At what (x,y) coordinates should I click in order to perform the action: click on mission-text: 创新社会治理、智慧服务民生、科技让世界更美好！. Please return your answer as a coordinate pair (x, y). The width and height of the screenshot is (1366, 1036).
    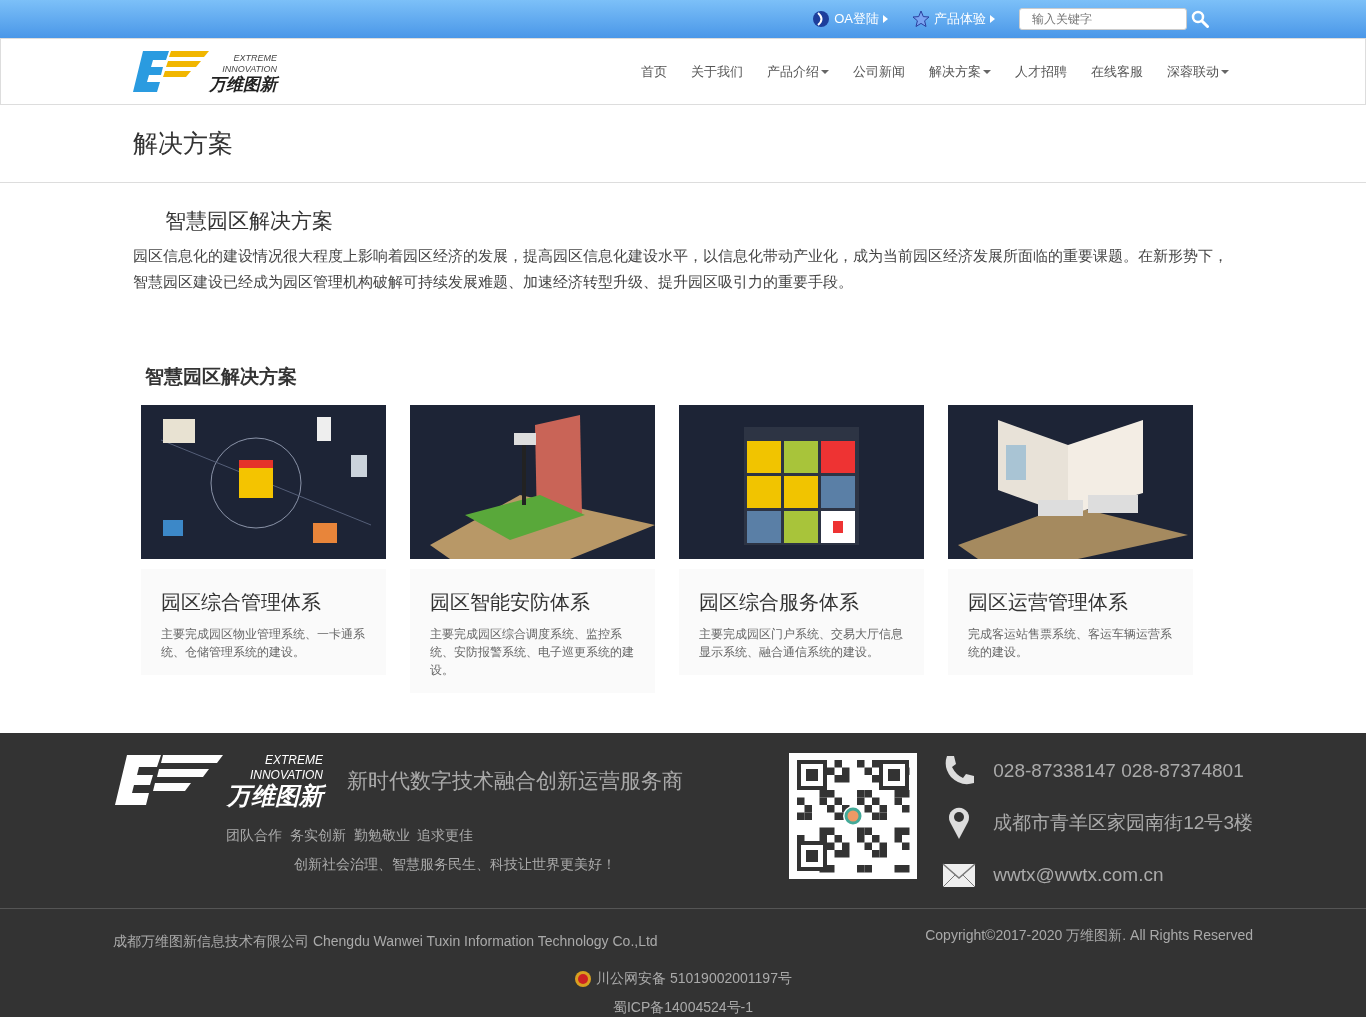
    Looking at the image, I should click on (455, 864).